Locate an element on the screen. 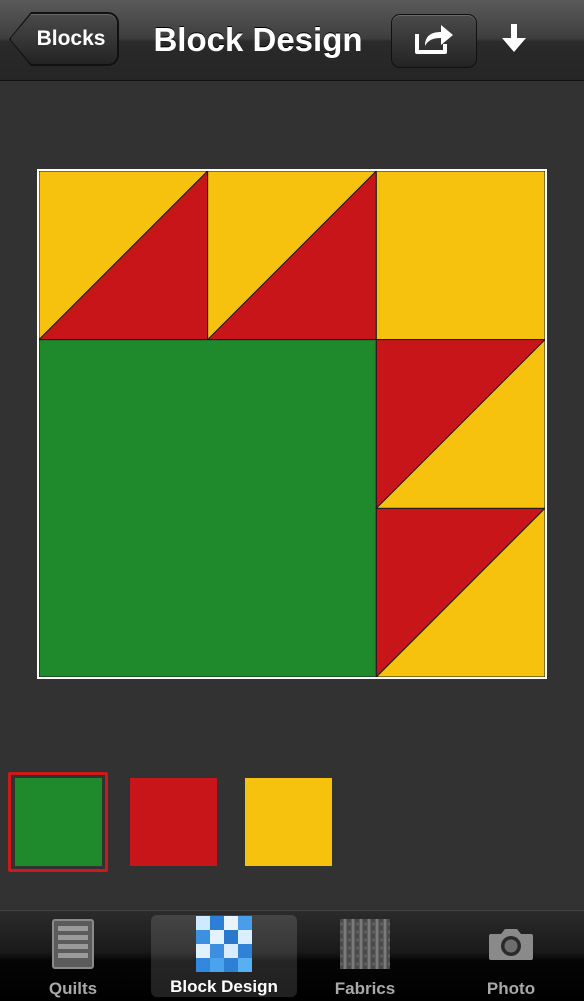 The height and width of the screenshot is (1001, 584). share-button is located at coordinates (434, 41).